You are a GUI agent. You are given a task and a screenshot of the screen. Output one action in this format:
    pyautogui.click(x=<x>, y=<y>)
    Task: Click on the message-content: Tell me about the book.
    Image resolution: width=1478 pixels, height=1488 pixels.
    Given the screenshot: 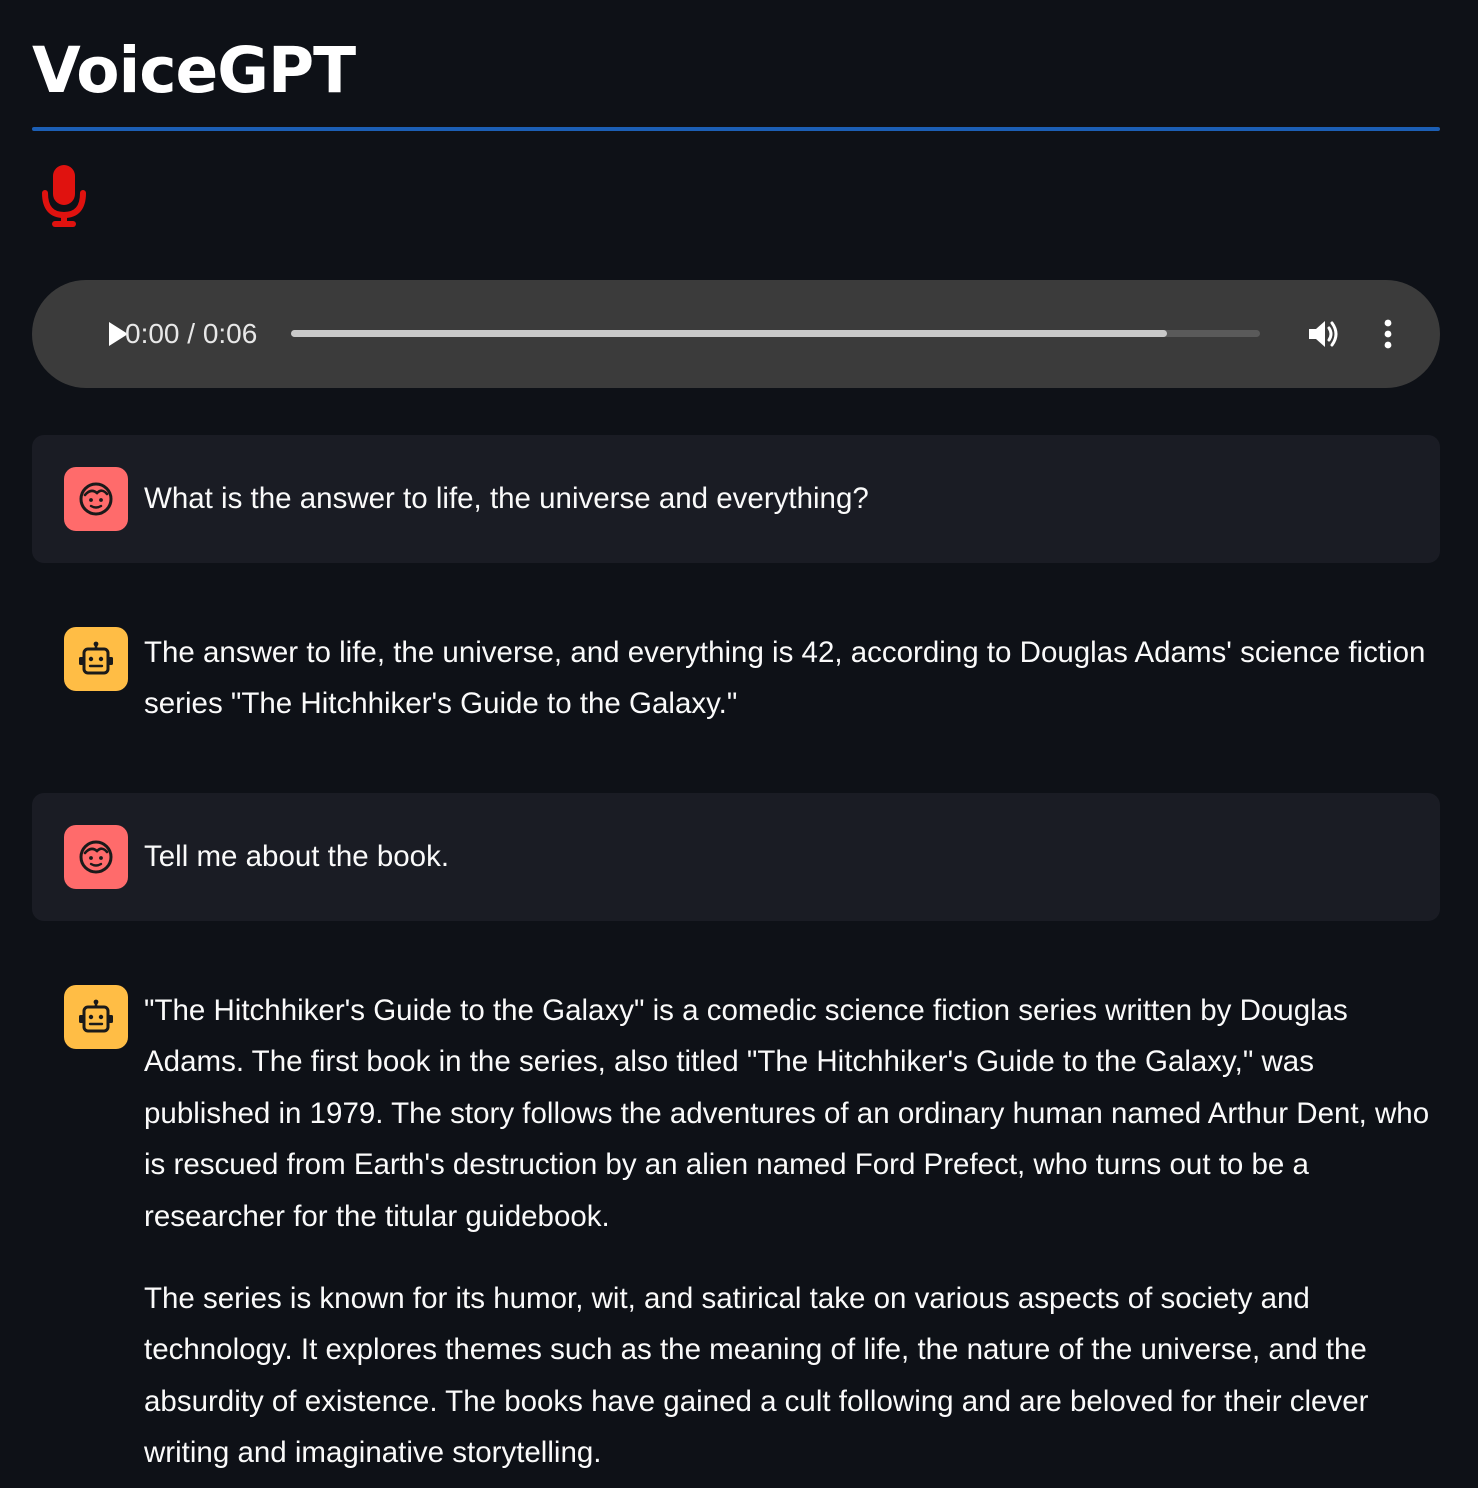 What is the action you would take?
    pyautogui.click(x=794, y=856)
    